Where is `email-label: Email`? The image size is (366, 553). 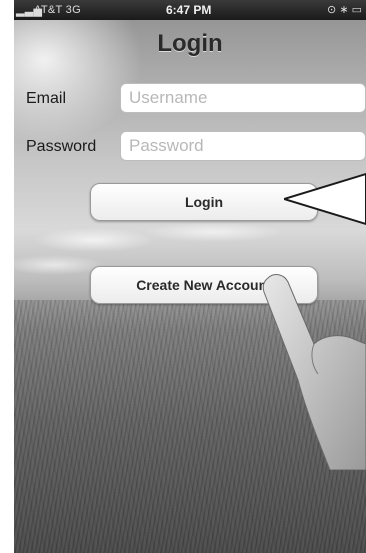 email-label: Email is located at coordinates (46, 98).